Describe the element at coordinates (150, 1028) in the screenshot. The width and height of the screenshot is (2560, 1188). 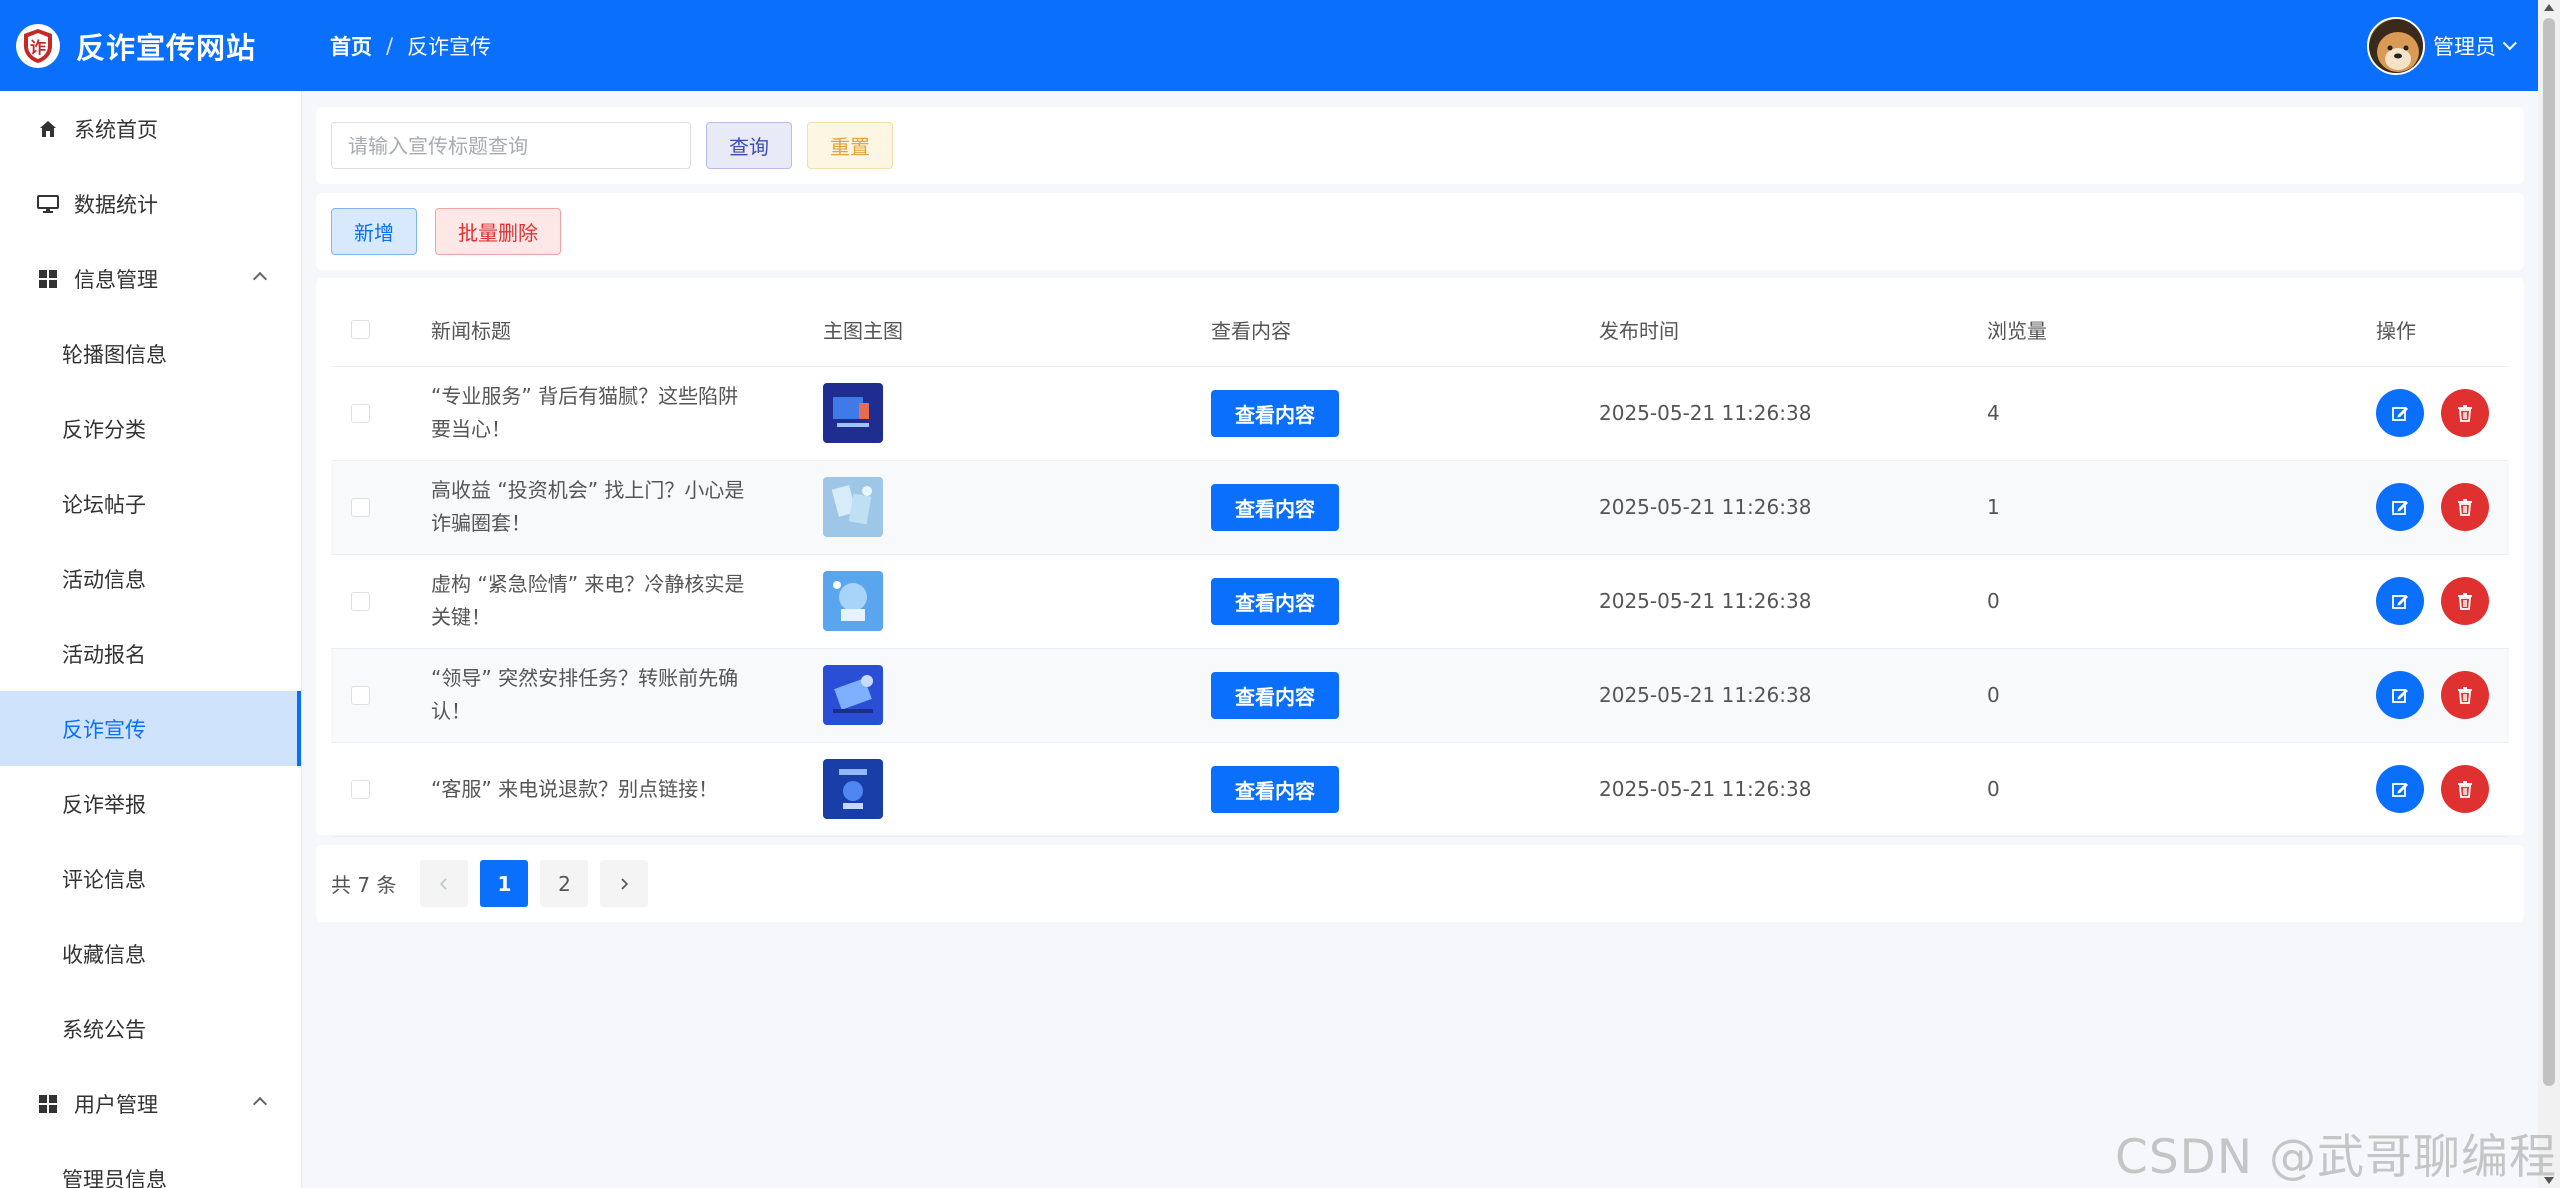
I see `sidebar-item-notice: 系统公告` at that location.